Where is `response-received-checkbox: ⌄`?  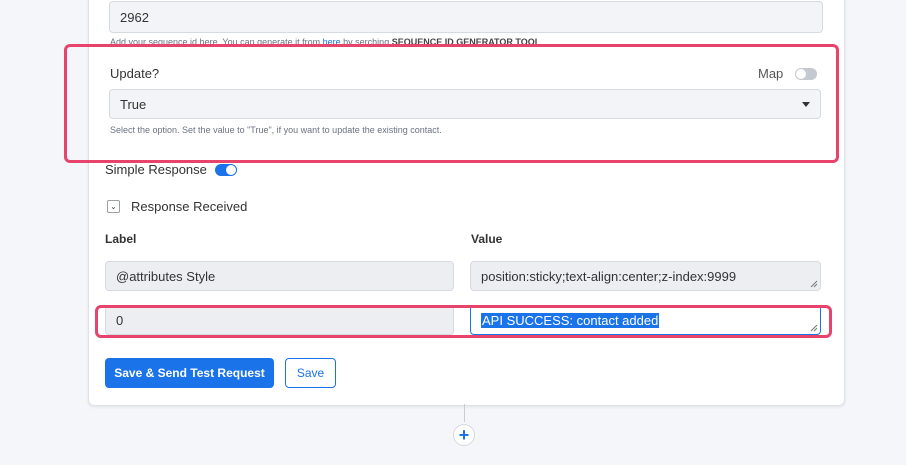
response-received-checkbox: ⌄ is located at coordinates (113, 206).